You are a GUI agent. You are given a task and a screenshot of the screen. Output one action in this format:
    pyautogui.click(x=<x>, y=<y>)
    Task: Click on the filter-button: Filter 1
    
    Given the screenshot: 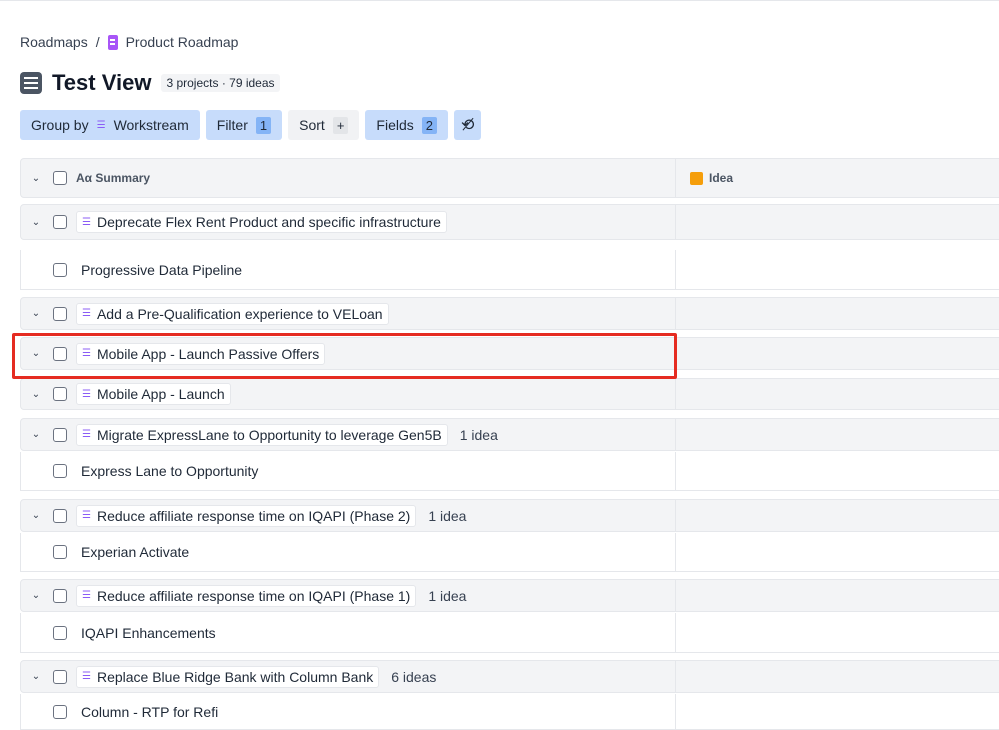 What is the action you would take?
    pyautogui.click(x=244, y=125)
    